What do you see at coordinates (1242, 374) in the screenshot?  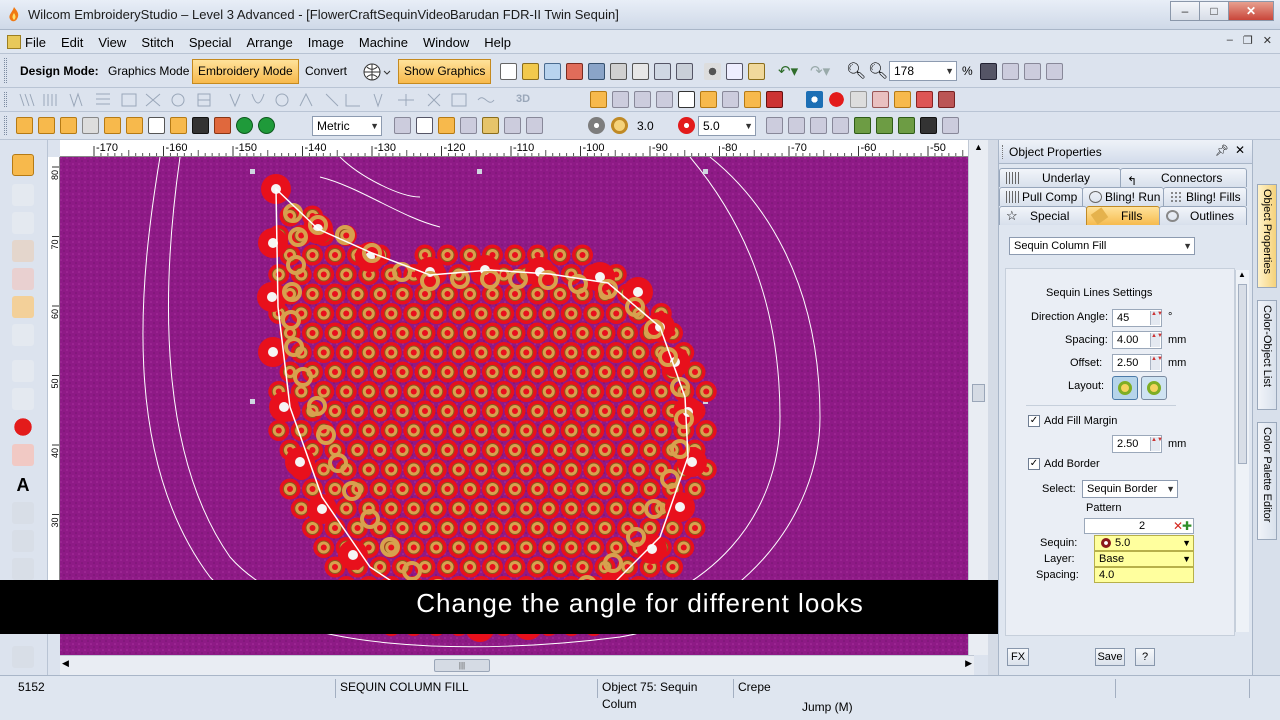 I see `properties-scroll-thumb` at bounding box center [1242, 374].